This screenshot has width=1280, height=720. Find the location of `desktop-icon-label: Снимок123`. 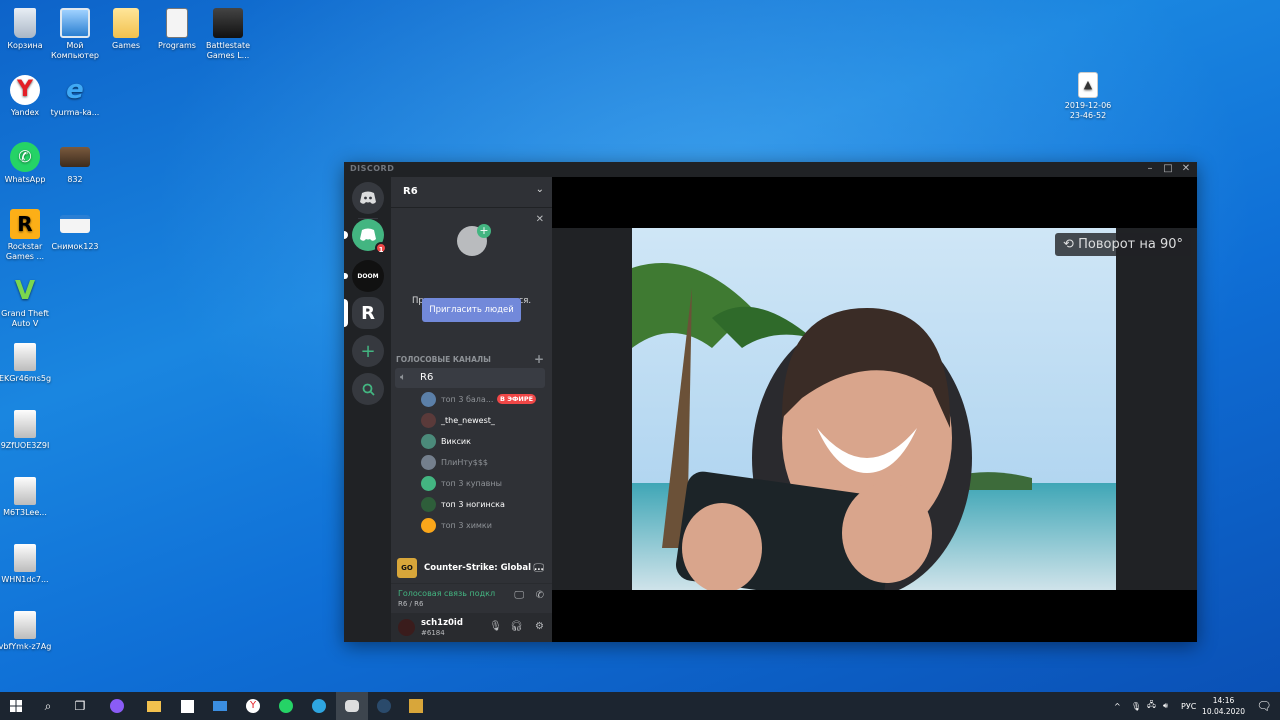

desktop-icon-label: Снимок123 is located at coordinates (75, 246).